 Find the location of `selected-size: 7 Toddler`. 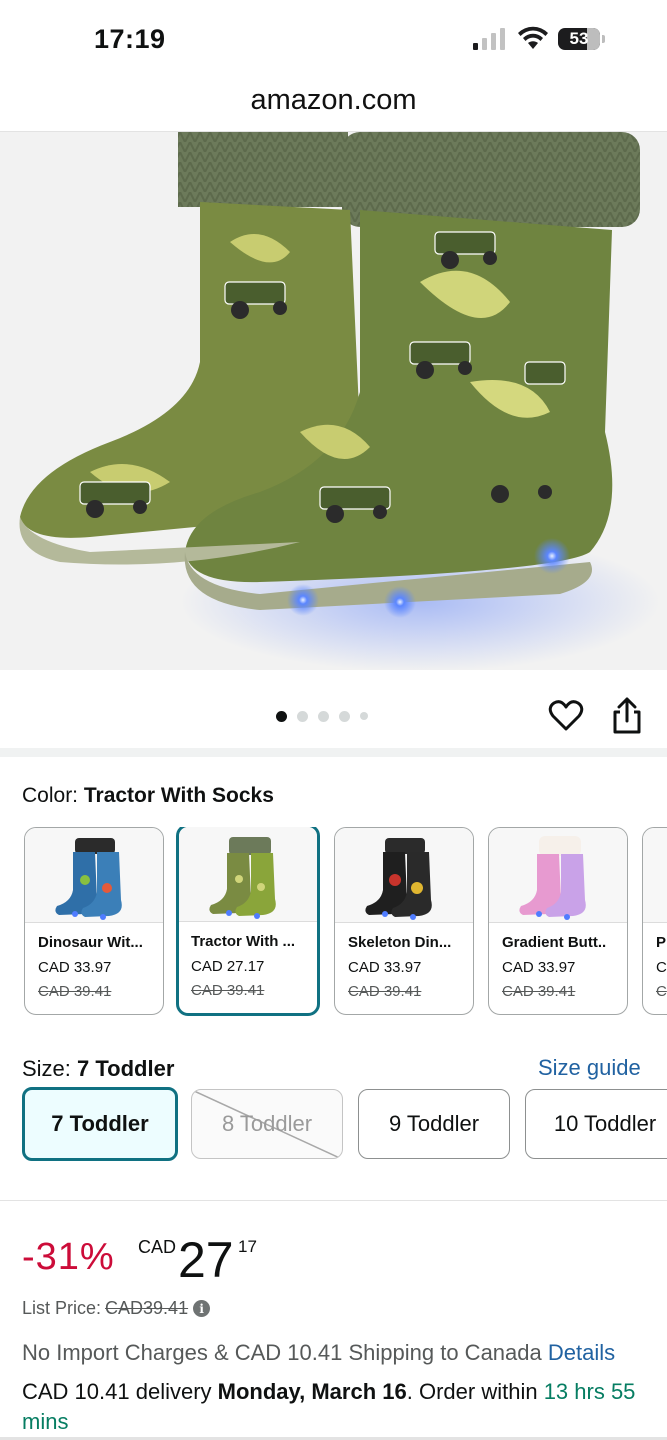

selected-size: 7 Toddler is located at coordinates (126, 1068).